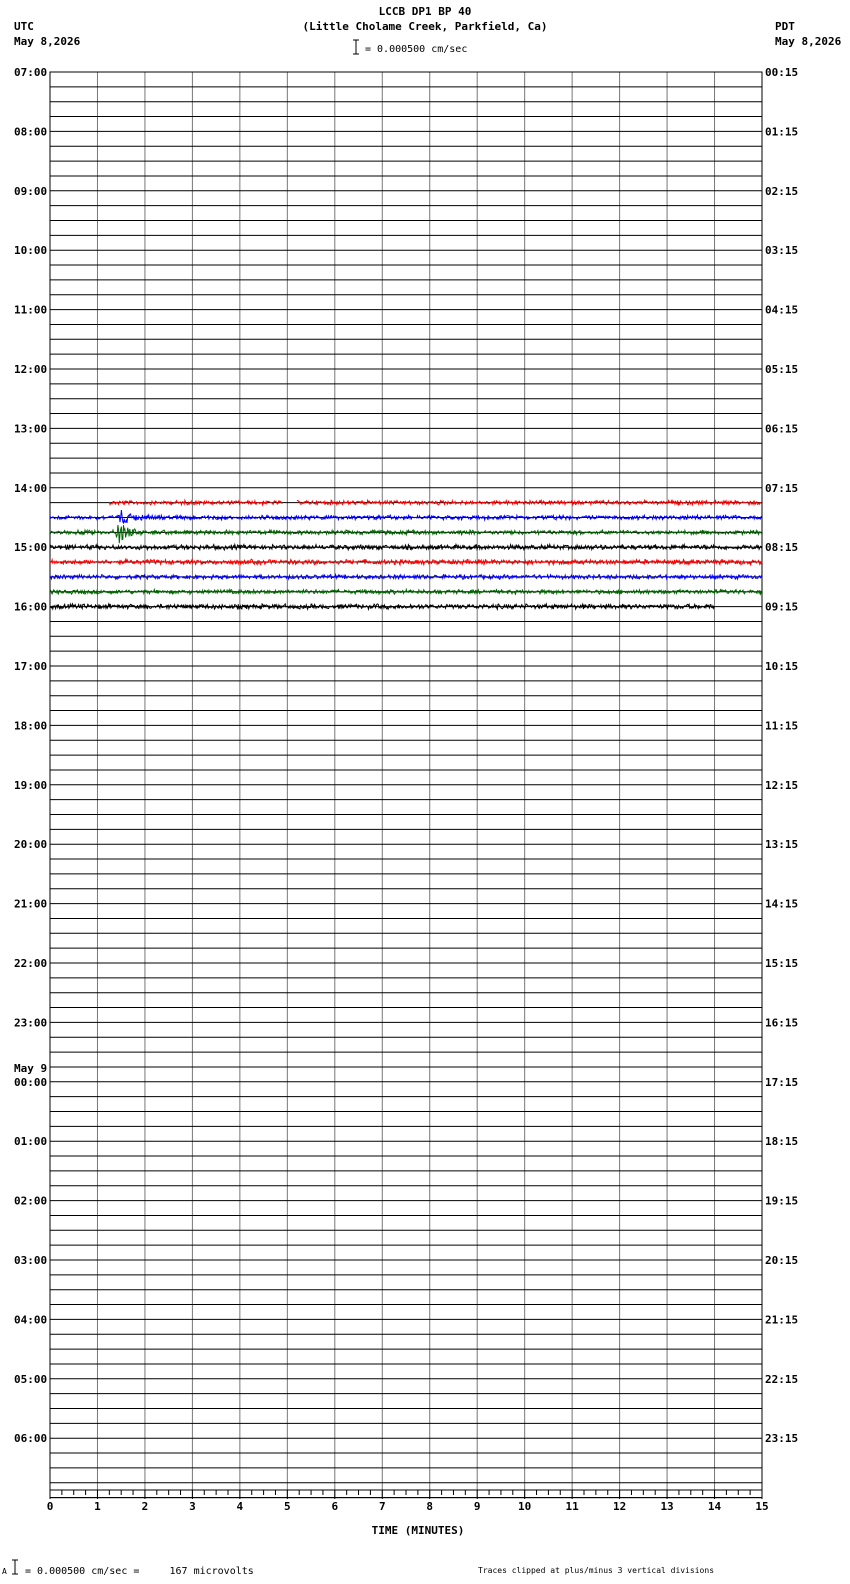 The width and height of the screenshot is (850, 1584). I want to click on pdt-hour-label: 07:15, so click(781, 488).